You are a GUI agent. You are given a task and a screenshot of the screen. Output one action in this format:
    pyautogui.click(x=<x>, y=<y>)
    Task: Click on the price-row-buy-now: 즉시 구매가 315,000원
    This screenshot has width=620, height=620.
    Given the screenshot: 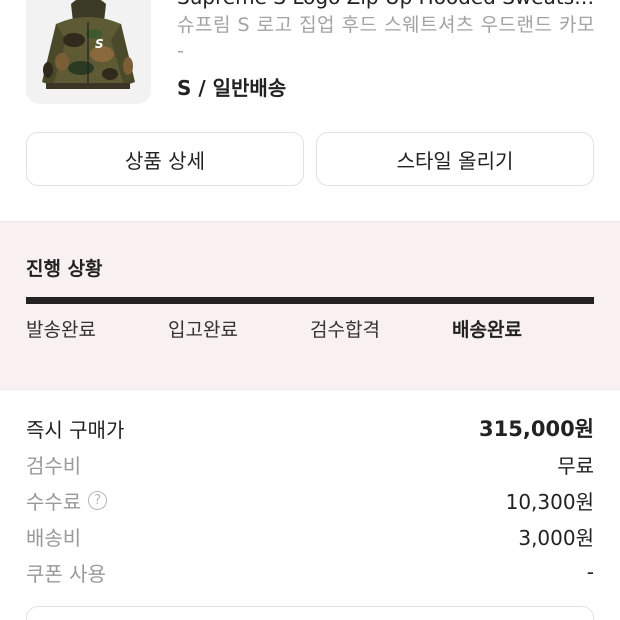 What is the action you would take?
    pyautogui.click(x=310, y=428)
    